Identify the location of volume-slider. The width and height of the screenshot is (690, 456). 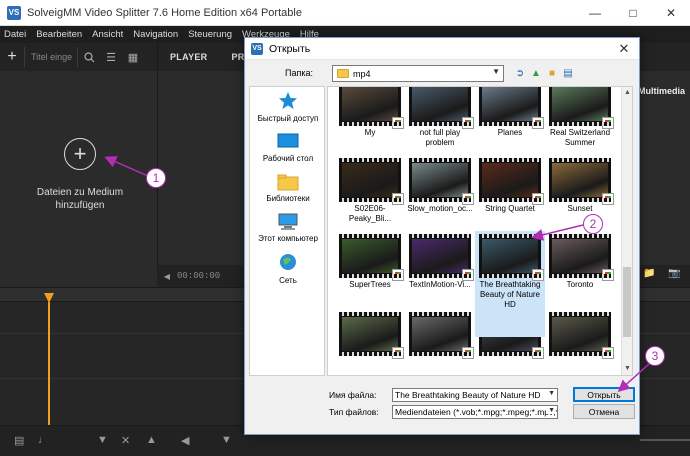
(665, 440).